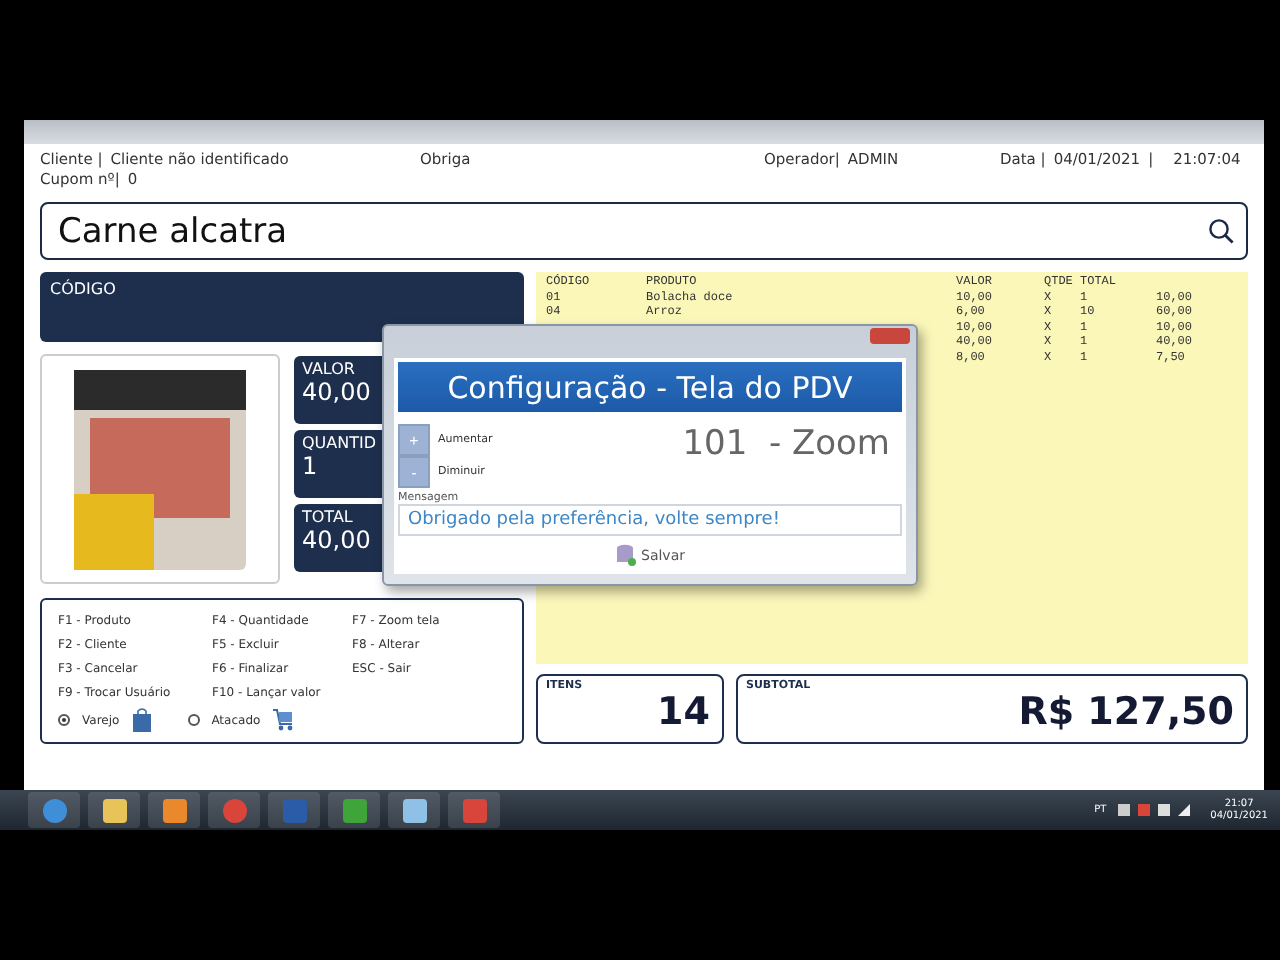 Image resolution: width=1280 pixels, height=960 pixels. I want to click on message-field: Obrigado pela preferência, volte sempre!, so click(650, 520).